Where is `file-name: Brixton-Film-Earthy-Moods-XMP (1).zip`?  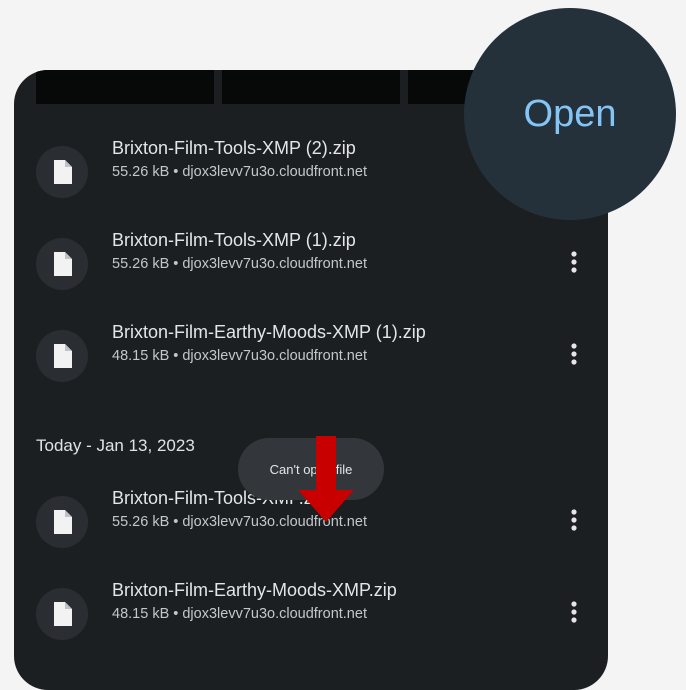 file-name: Brixton-Film-Earthy-Moods-XMP (1).zip is located at coordinates (269, 332).